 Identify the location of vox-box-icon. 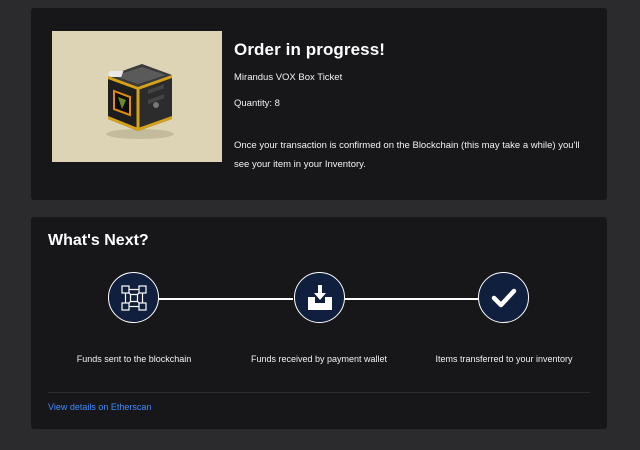
(140, 101).